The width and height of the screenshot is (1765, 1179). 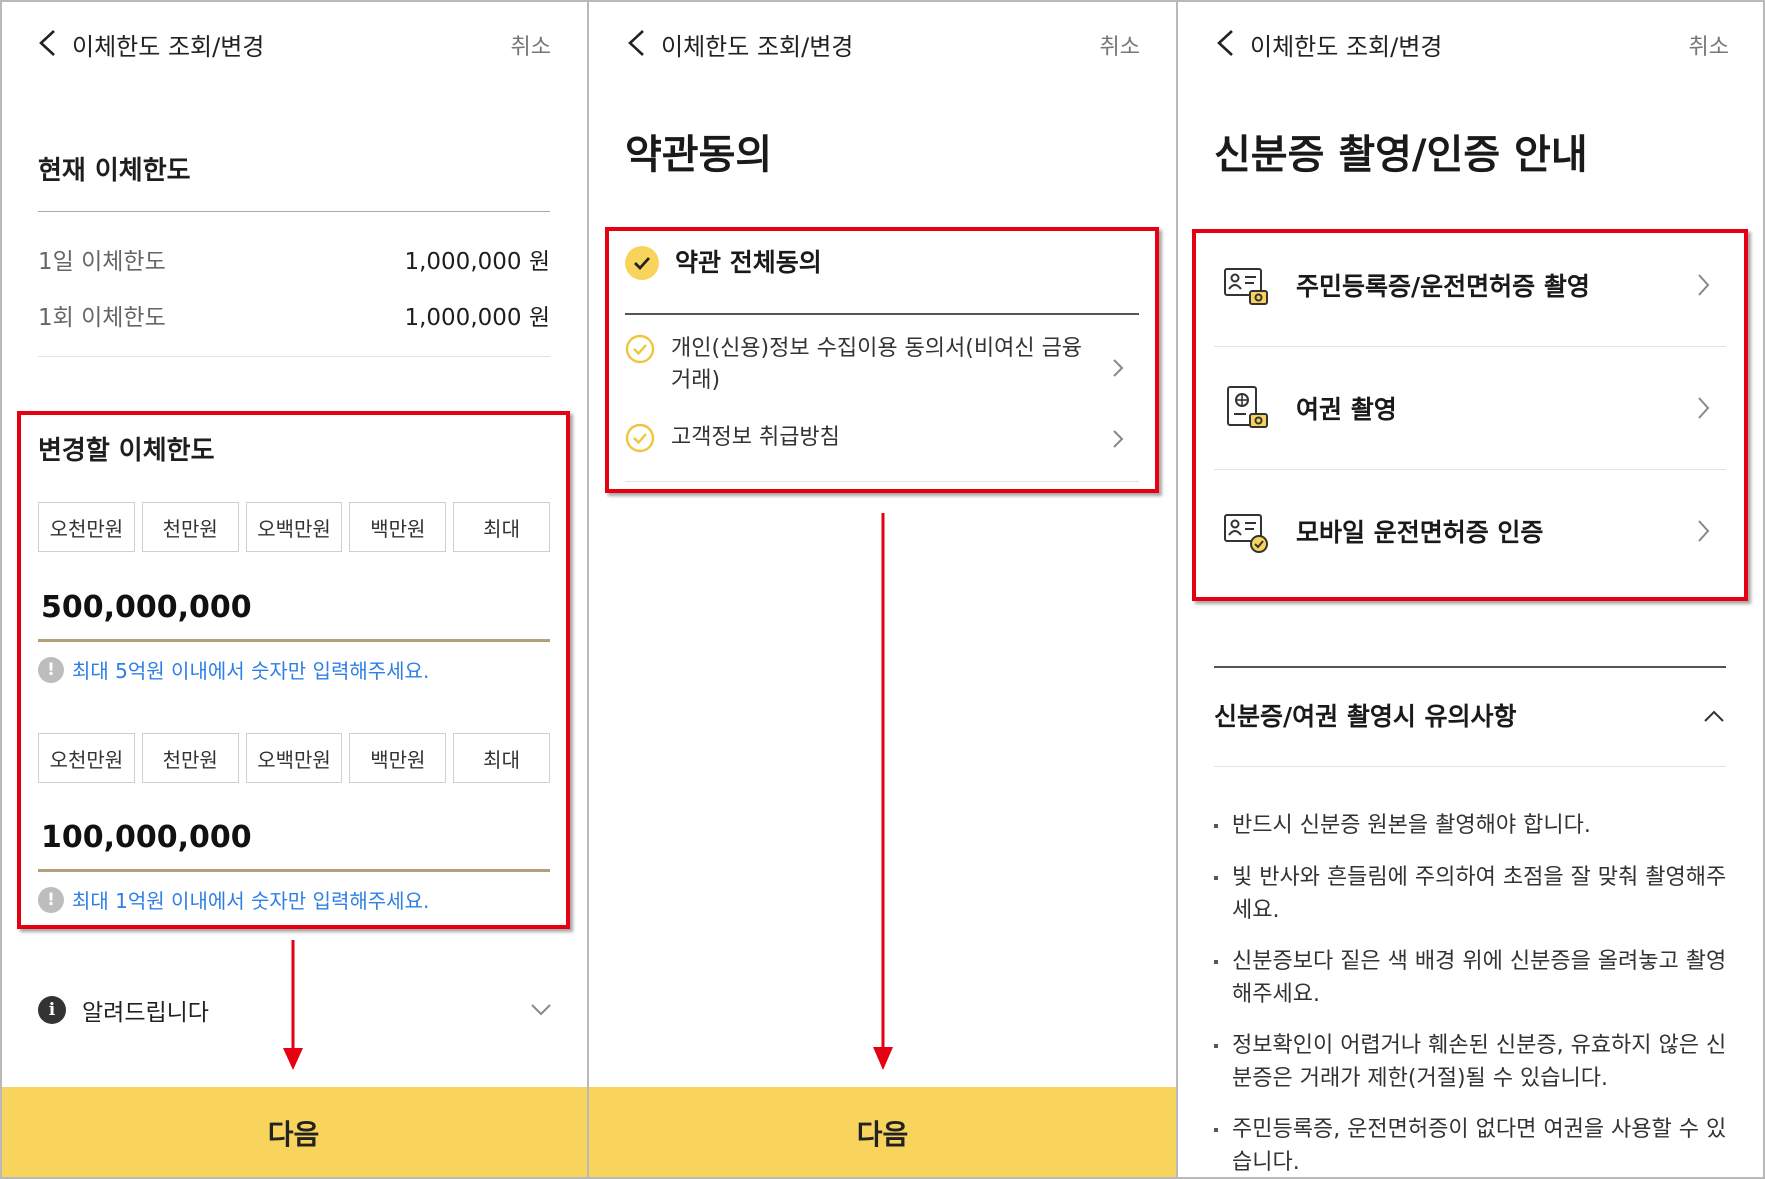 I want to click on id-item-label: 모바일 운전면허증 인증, so click(x=1420, y=532).